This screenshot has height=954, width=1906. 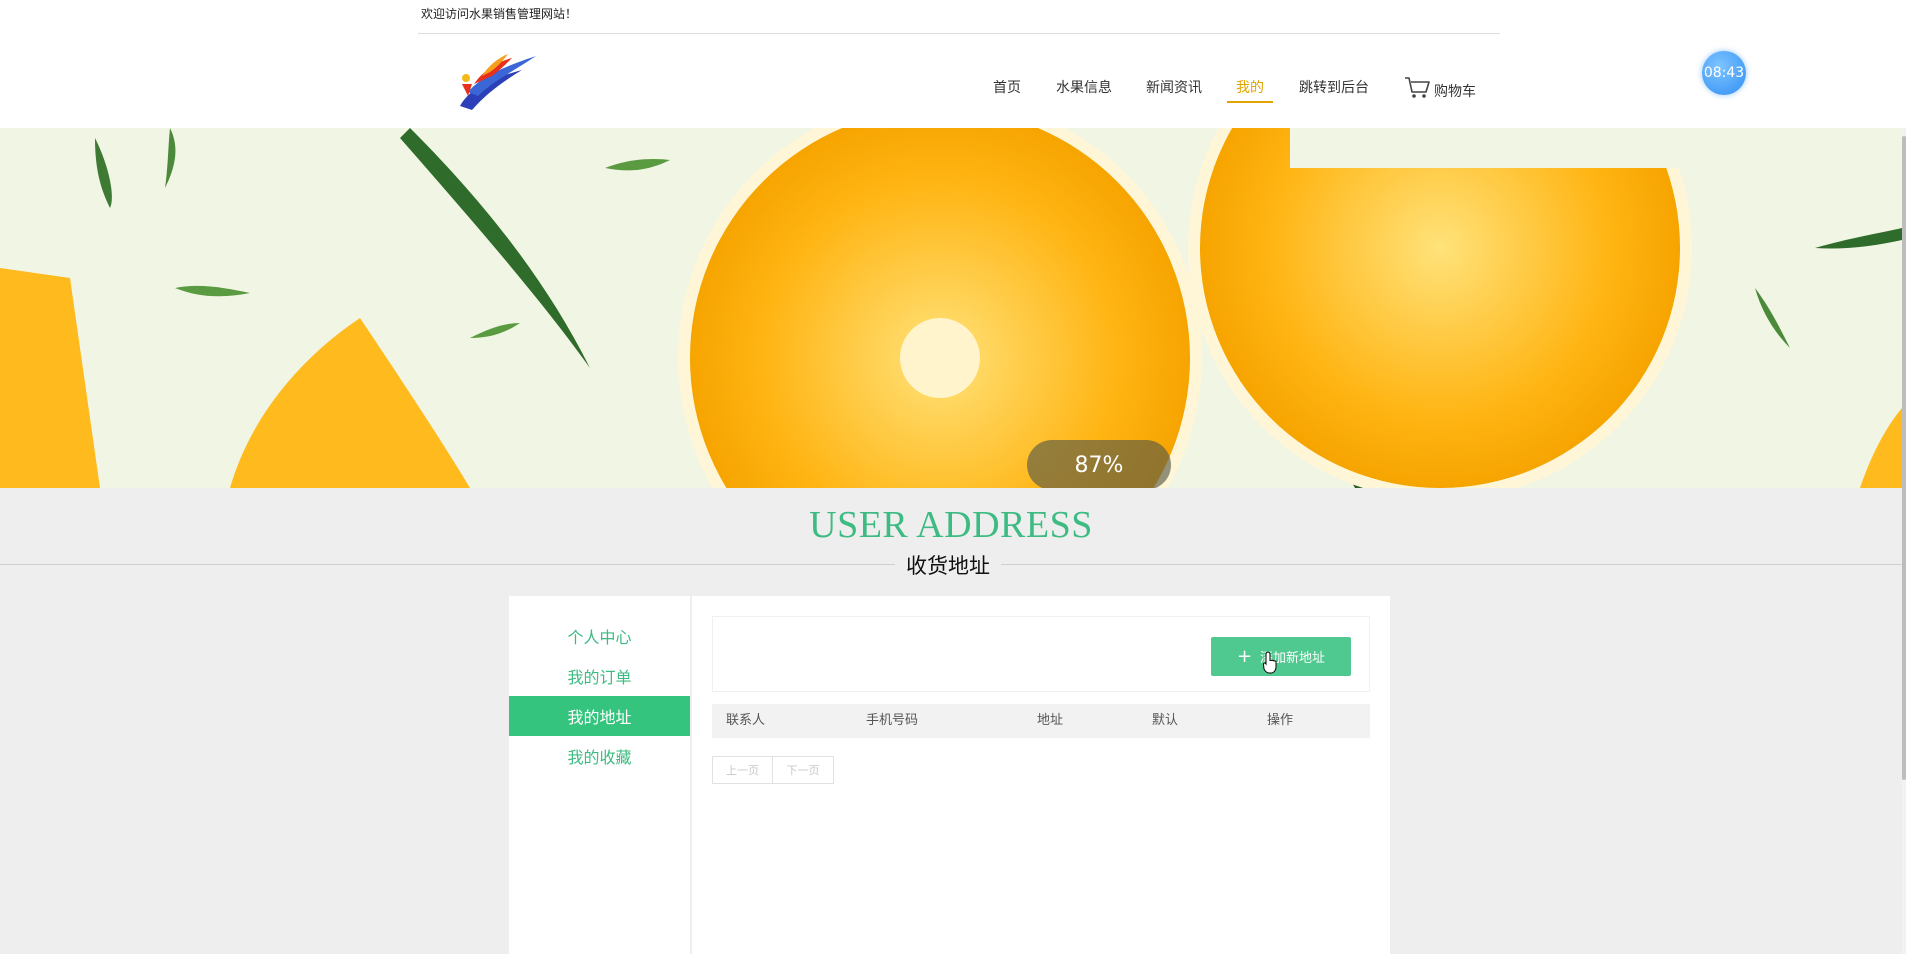 What do you see at coordinates (1904, 458) in the screenshot?
I see `scrollbar-thumb` at bounding box center [1904, 458].